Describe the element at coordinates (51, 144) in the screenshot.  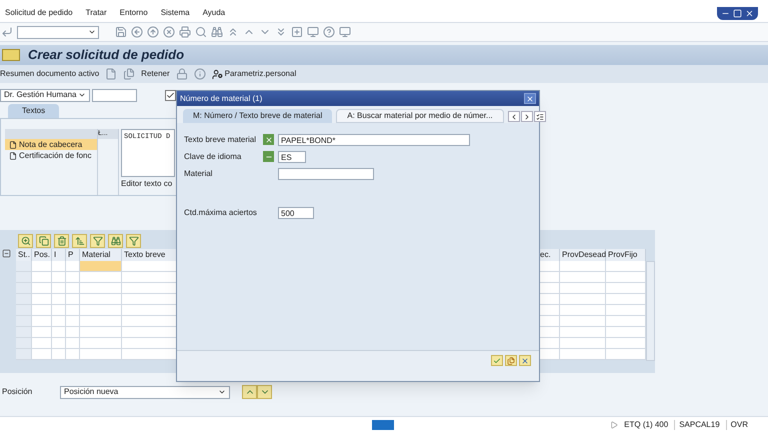
I see `tree-item: Nota de cabecera` at that location.